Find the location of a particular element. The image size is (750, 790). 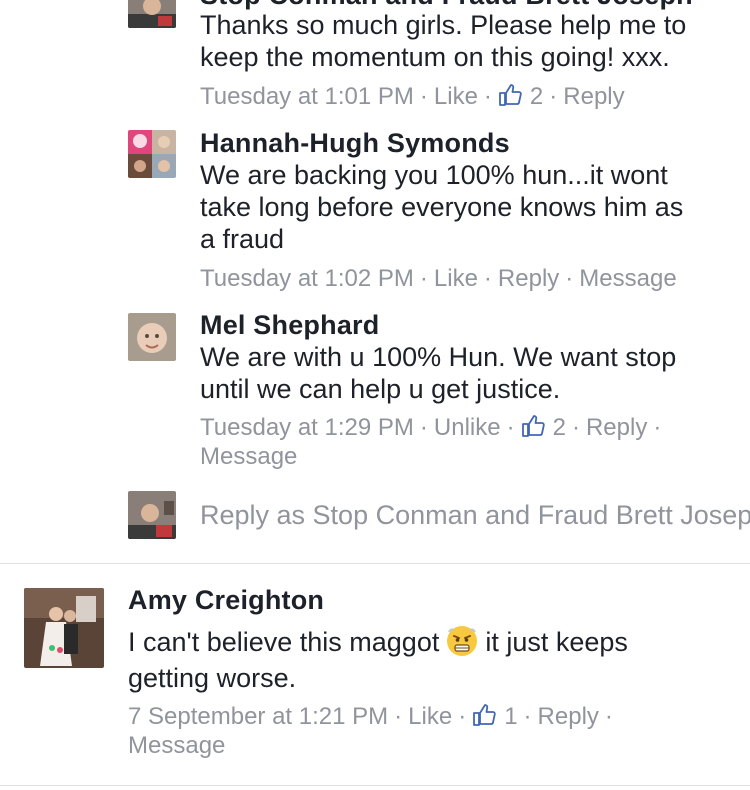

unlike-link: Unlike is located at coordinates (467, 428).